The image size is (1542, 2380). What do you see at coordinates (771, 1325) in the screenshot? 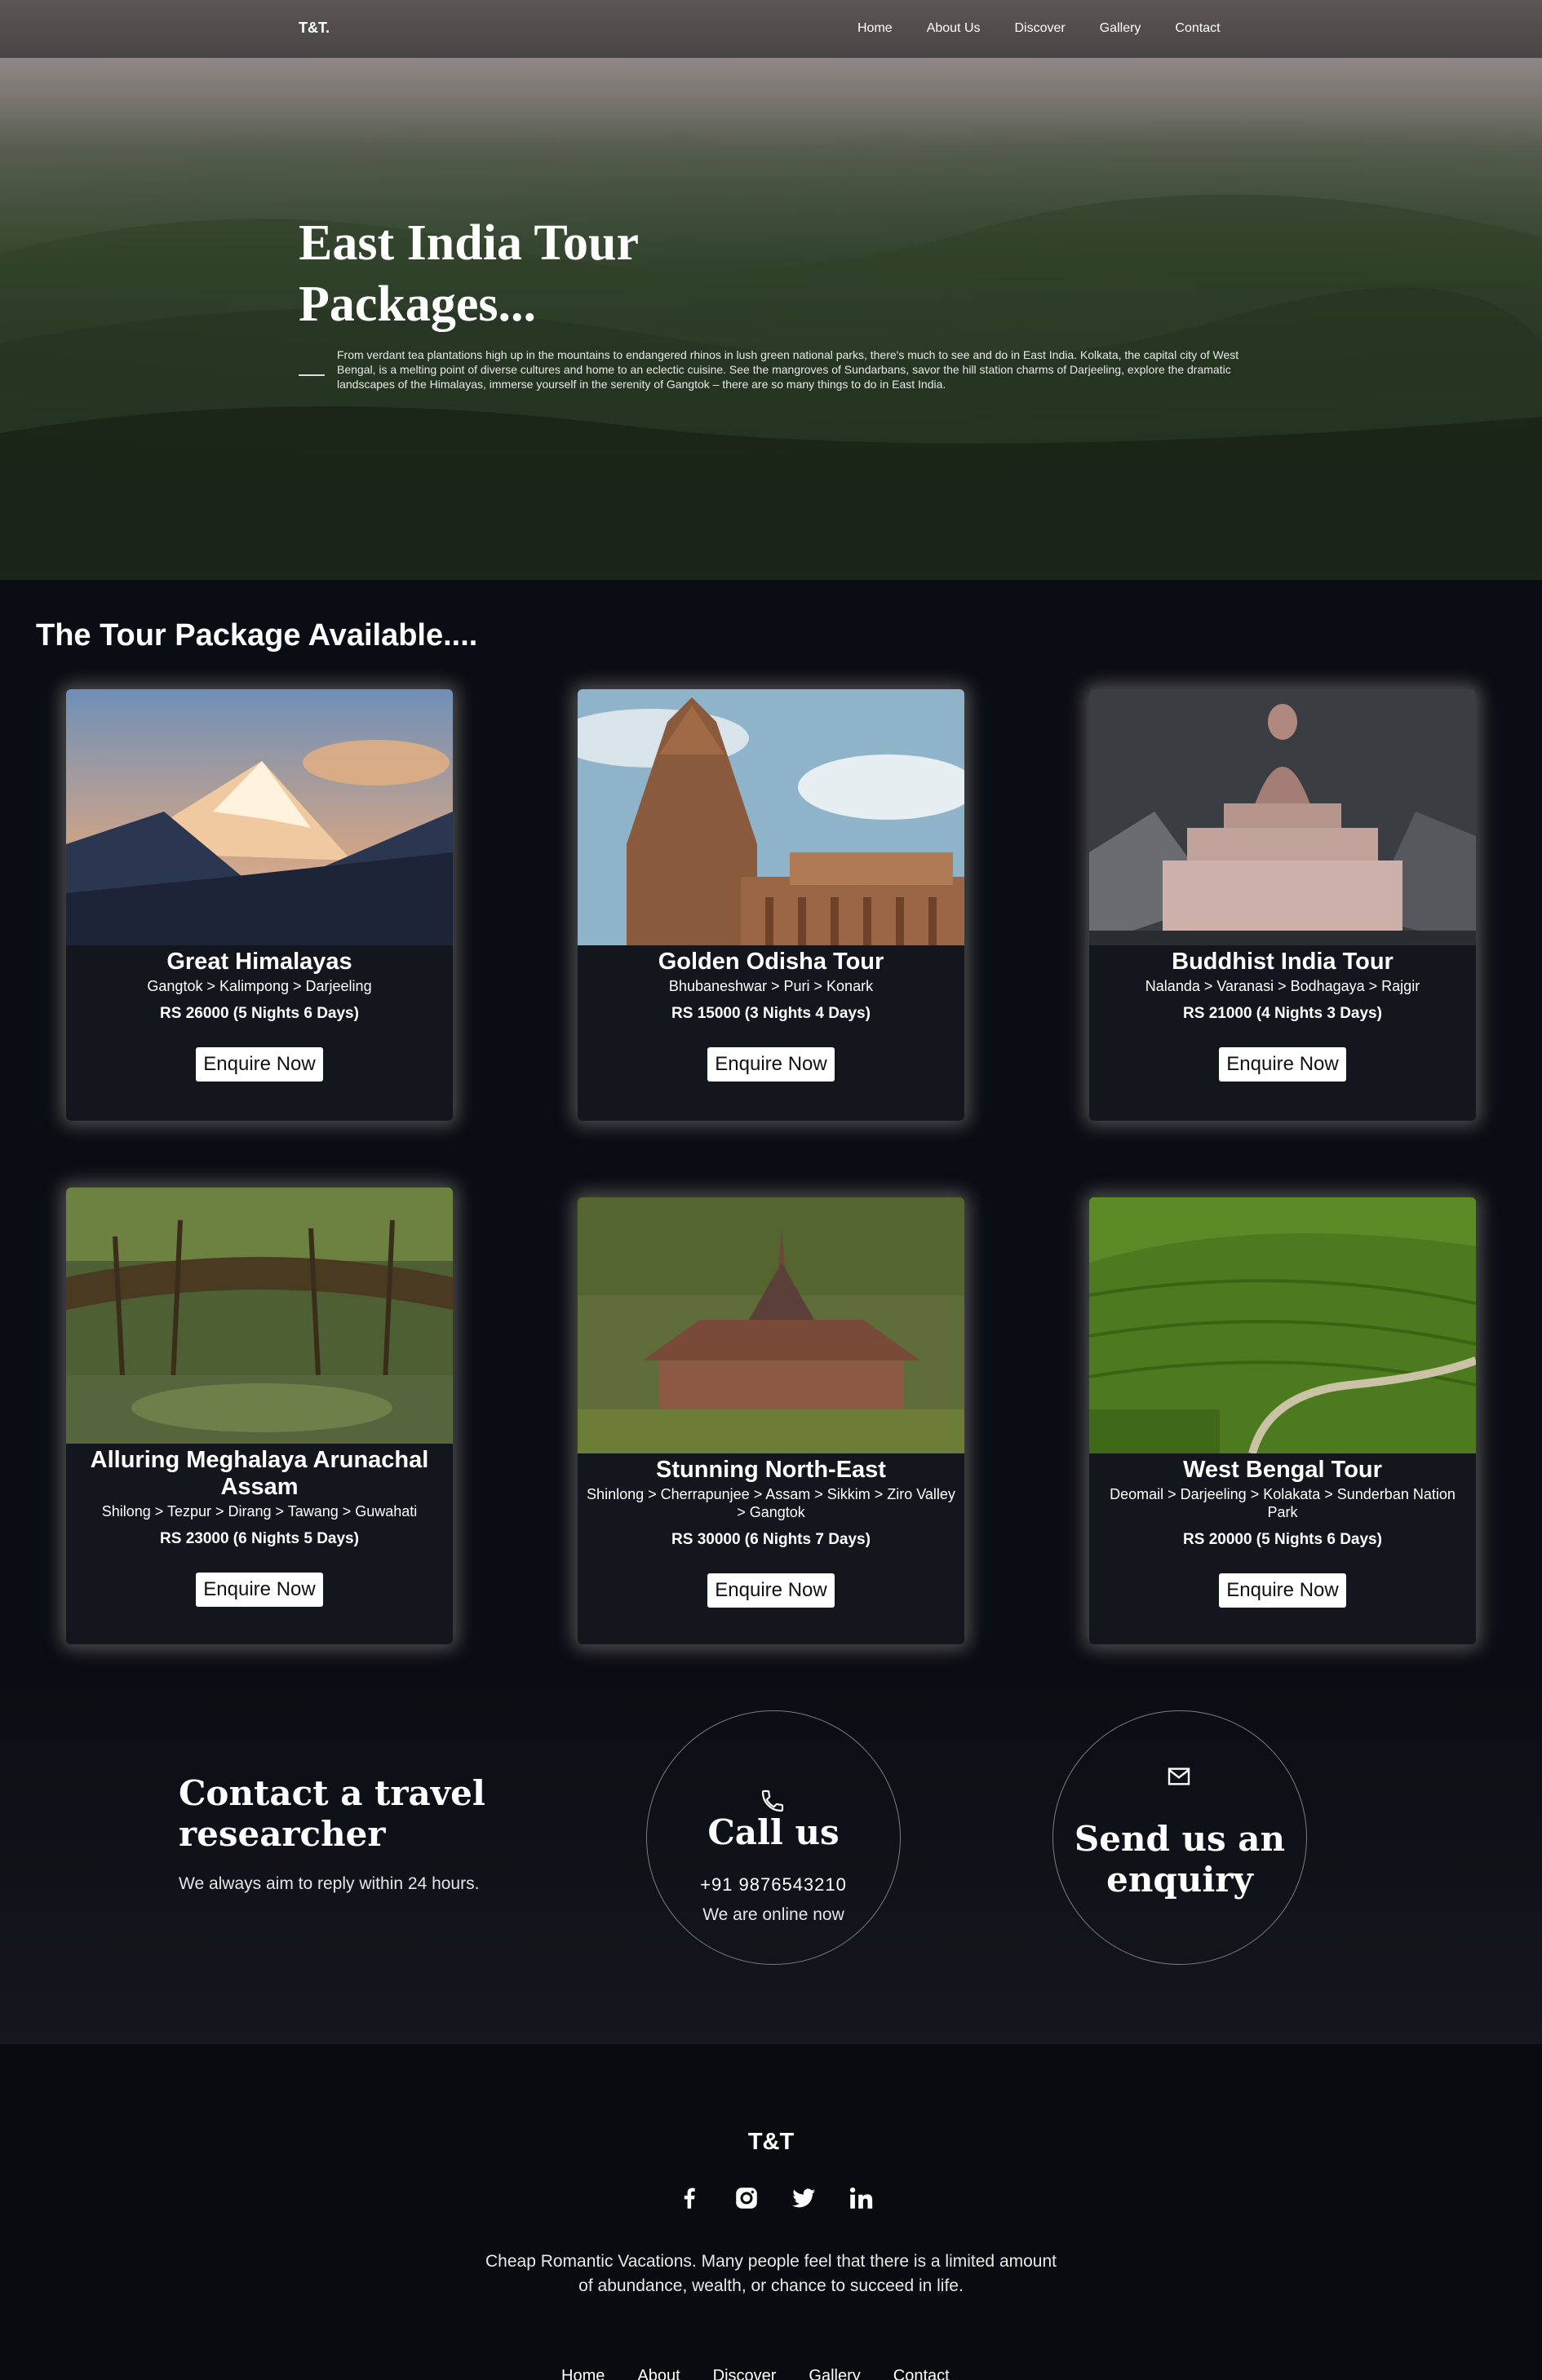
I see `package-image-north-east` at bounding box center [771, 1325].